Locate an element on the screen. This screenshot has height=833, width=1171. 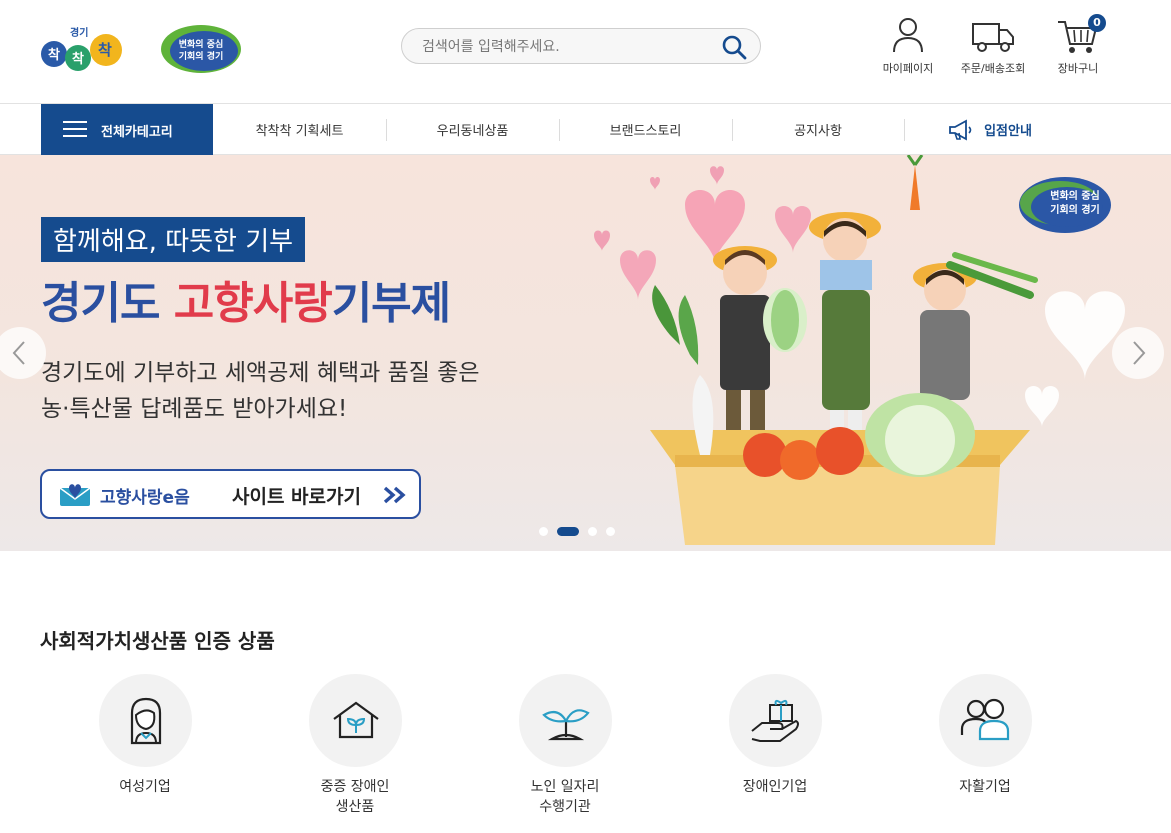
gyeonggi-chakchakchak-logo: 착 착 착 경기 is located at coordinates (85, 50).